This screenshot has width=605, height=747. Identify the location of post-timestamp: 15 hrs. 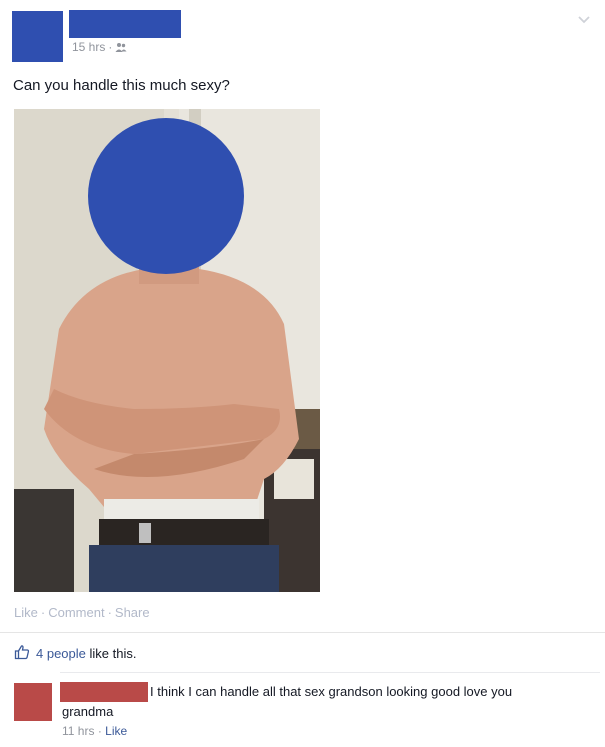
(88, 47).